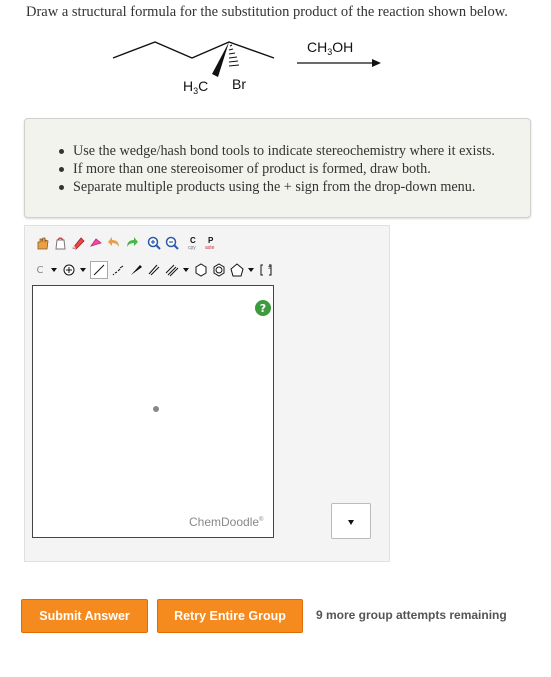 The width and height of the screenshot is (551, 677). Describe the element at coordinates (172, 243) in the screenshot. I see `zoom-out-icon` at that location.